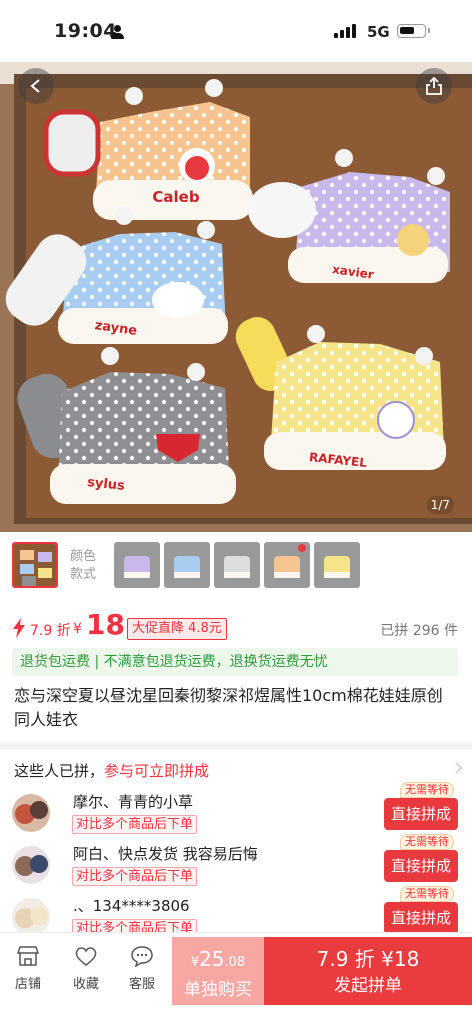  I want to click on battery-icon, so click(413, 31).